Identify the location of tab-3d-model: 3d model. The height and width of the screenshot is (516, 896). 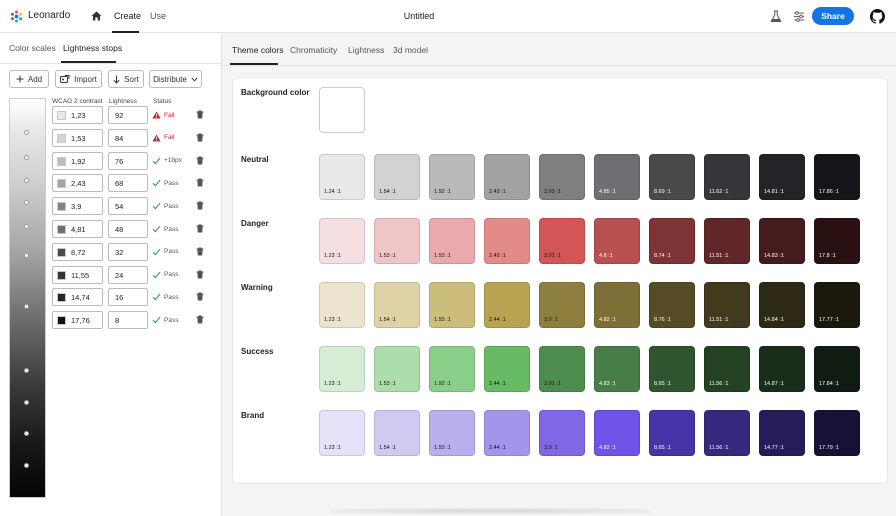
(410, 50).